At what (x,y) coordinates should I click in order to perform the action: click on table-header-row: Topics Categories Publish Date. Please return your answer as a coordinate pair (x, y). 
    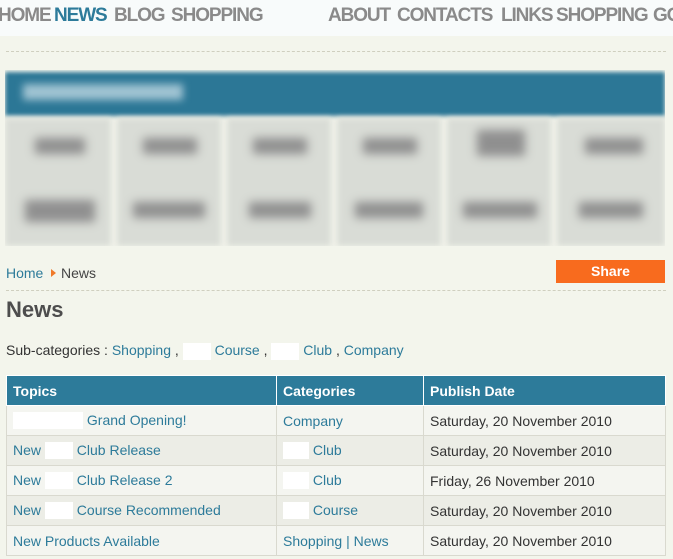
    Looking at the image, I should click on (336, 390).